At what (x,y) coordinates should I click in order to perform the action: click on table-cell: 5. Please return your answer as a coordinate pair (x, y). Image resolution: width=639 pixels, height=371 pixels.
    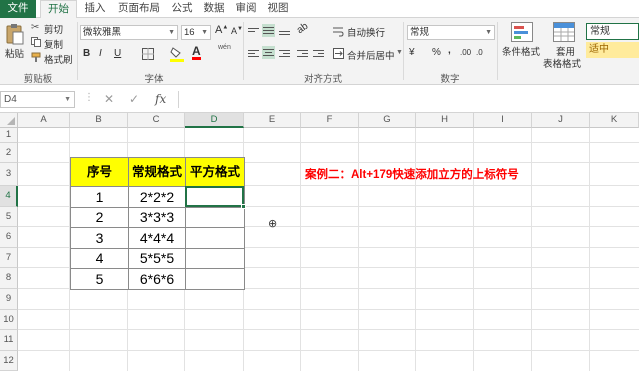
    Looking at the image, I should click on (99, 279).